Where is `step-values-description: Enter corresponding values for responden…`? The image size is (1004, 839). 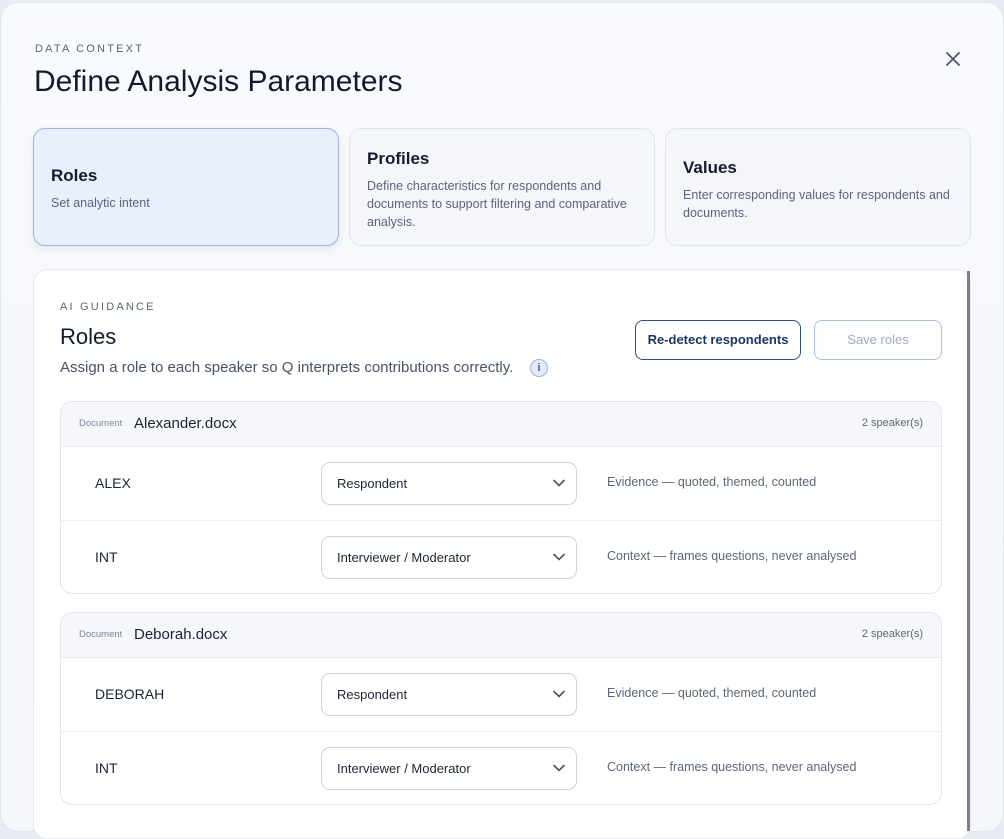
step-values-description: Enter corresponding values for responden… is located at coordinates (816, 204).